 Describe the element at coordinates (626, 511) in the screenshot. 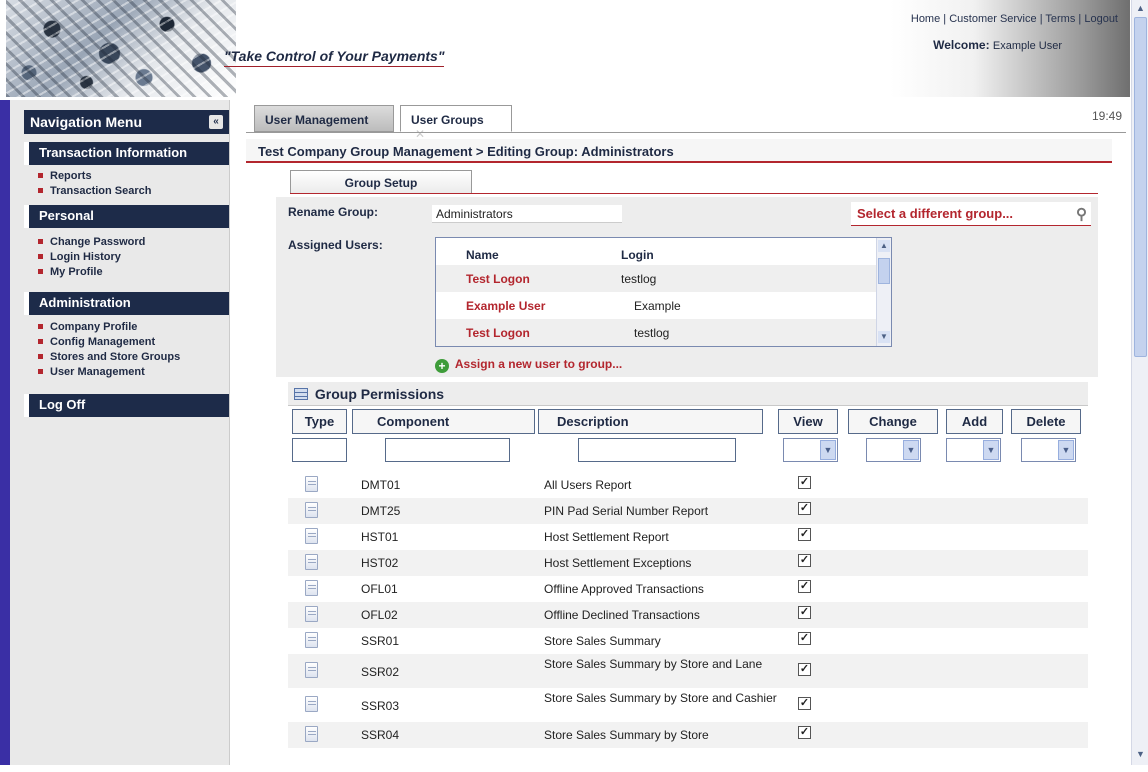

I see `row-description: PIN Pad Serial Number Report` at that location.